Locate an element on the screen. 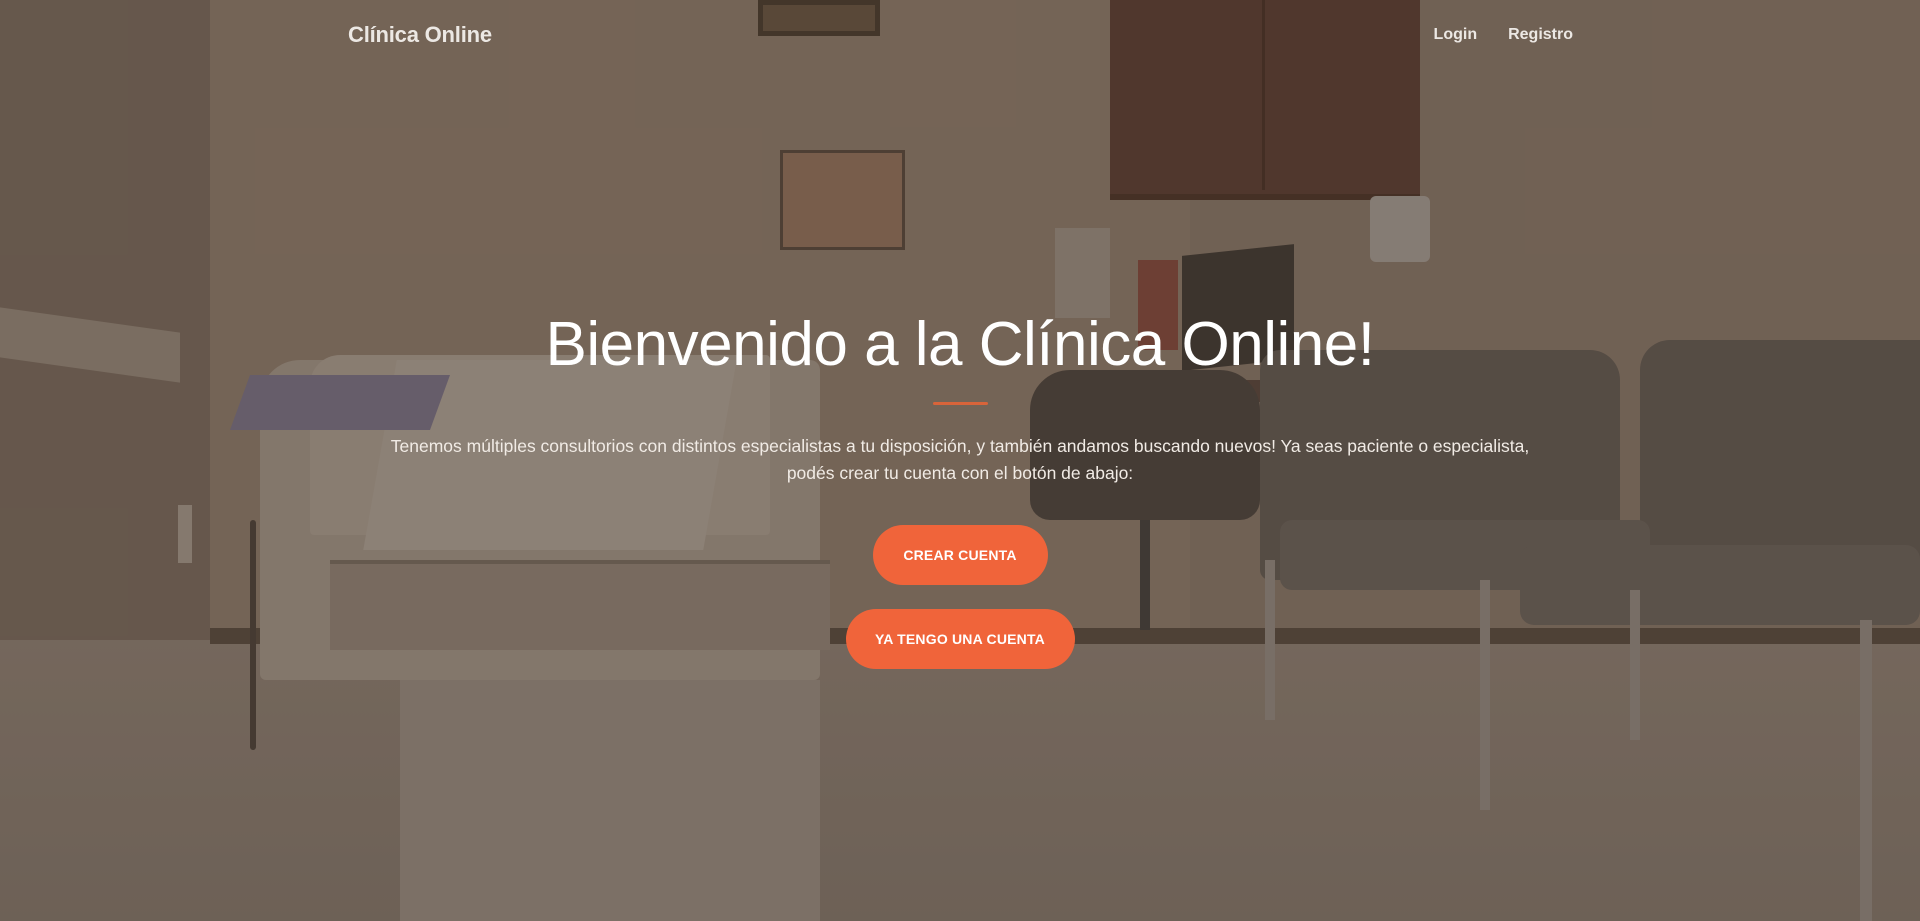 The image size is (1920, 921). nav-link-login: Login is located at coordinates (1456, 35).